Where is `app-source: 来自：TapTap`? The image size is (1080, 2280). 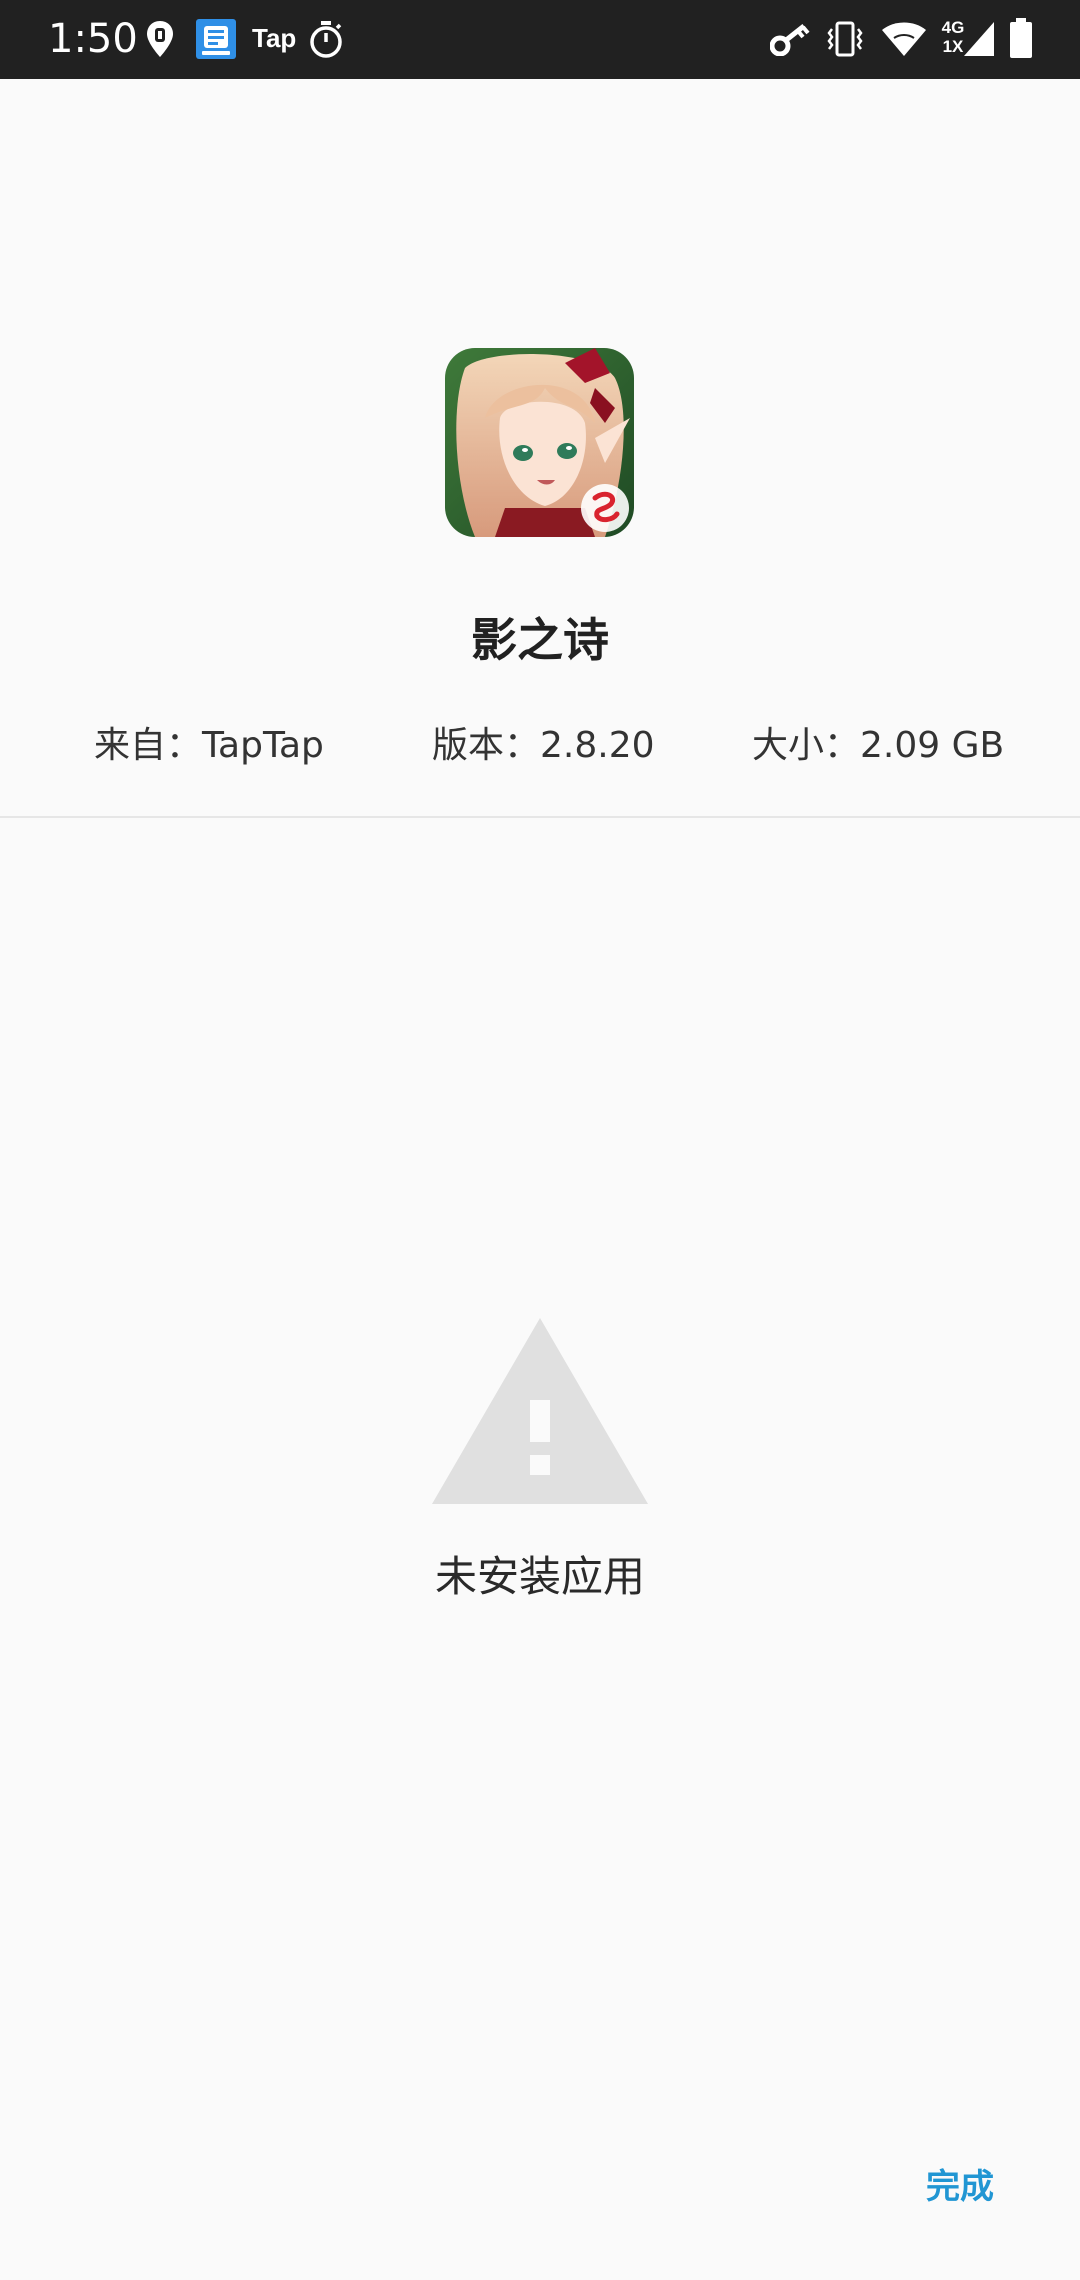 app-source: 来自：TapTap is located at coordinates (209, 745).